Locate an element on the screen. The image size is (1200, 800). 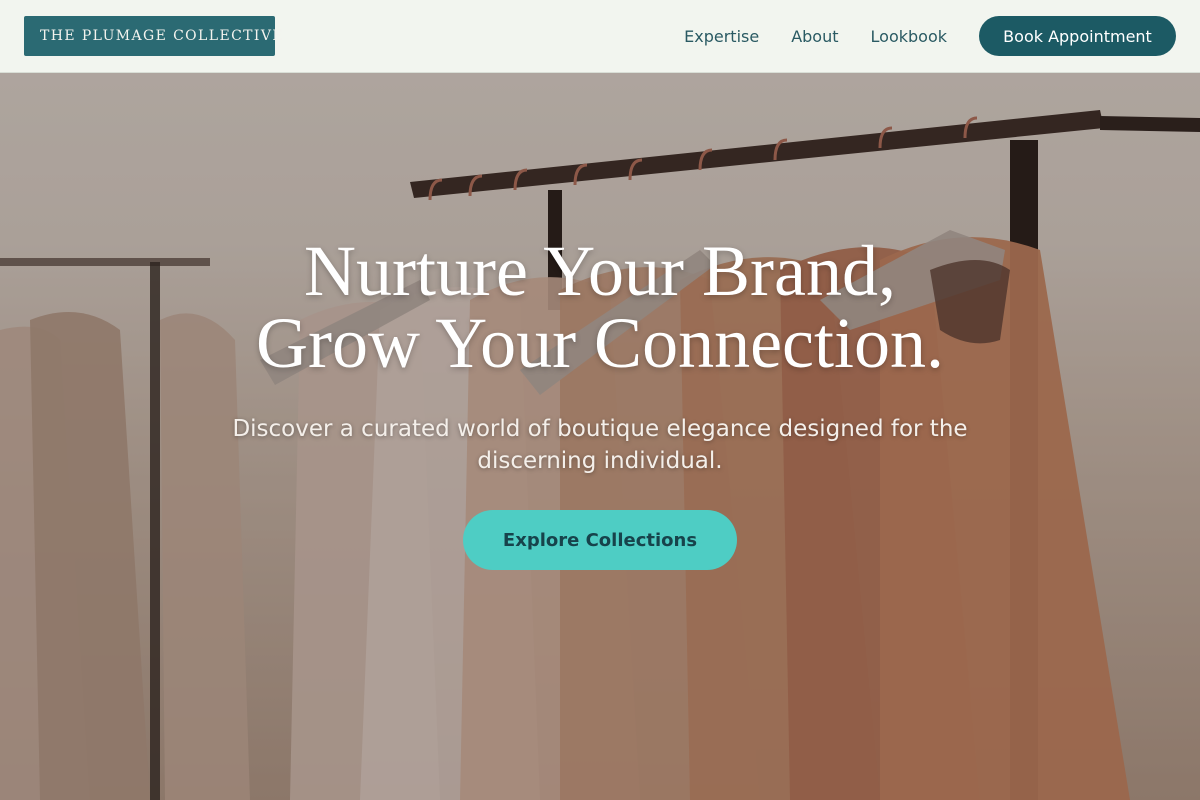
hero-headline-line2: Grow Your Connection. is located at coordinates (599, 343).